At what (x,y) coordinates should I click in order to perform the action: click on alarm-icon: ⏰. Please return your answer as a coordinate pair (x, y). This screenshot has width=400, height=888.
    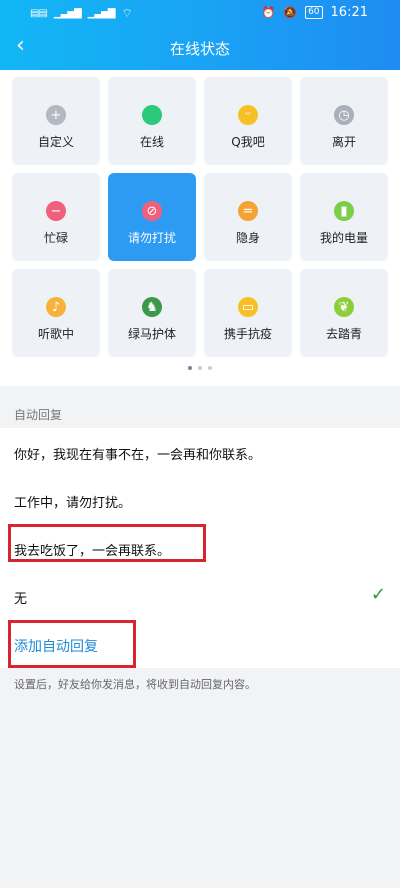
    Looking at the image, I should click on (268, 12).